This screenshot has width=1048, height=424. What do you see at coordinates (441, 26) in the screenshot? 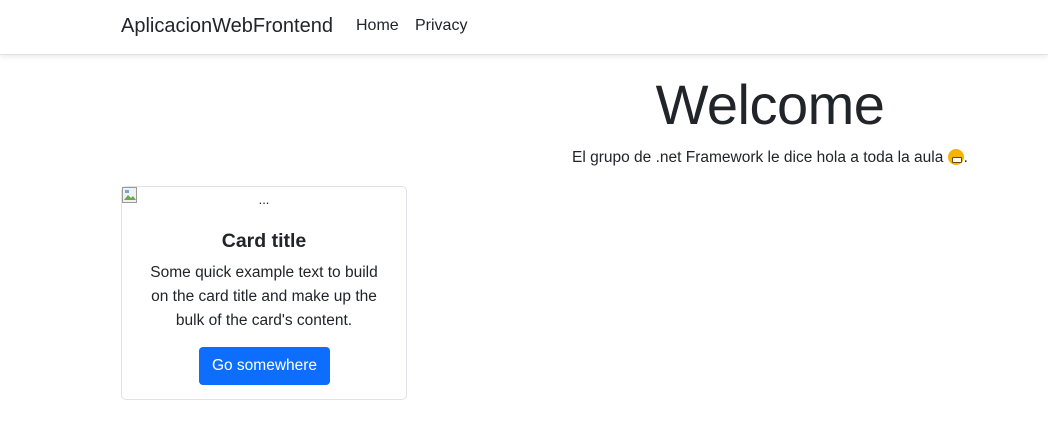
I see `nav-link-privacy: Privacy` at bounding box center [441, 26].